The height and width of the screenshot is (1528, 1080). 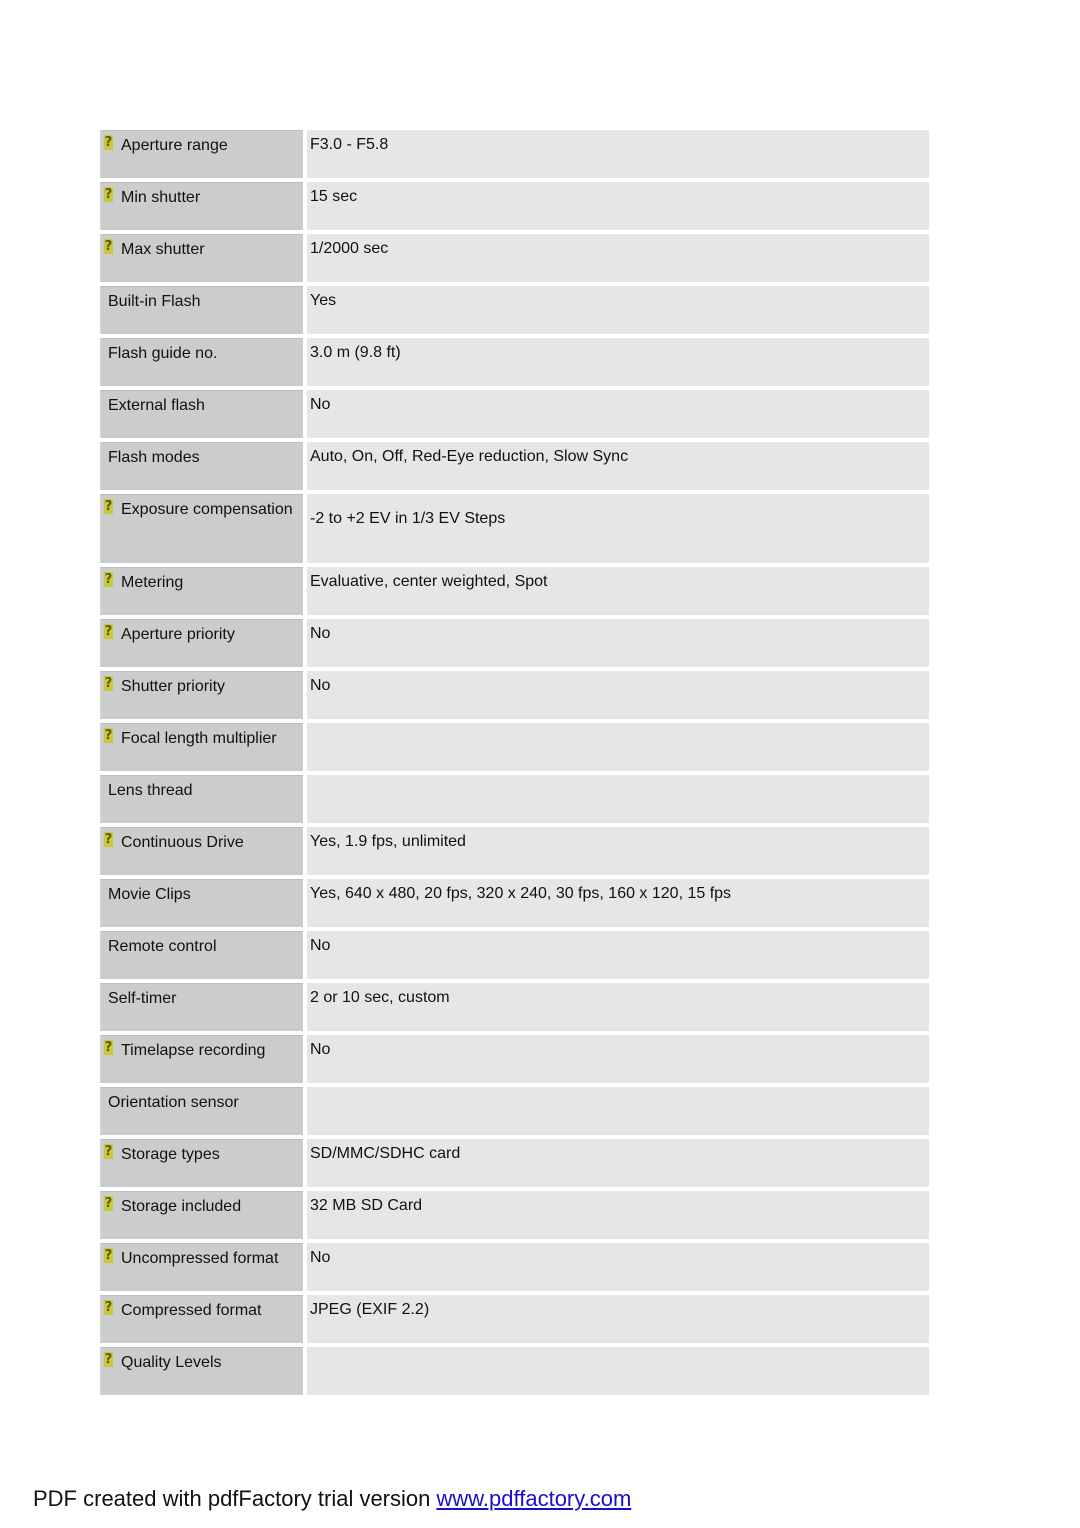 What do you see at coordinates (181, 1206) in the screenshot?
I see `spec-label: Storage included` at bounding box center [181, 1206].